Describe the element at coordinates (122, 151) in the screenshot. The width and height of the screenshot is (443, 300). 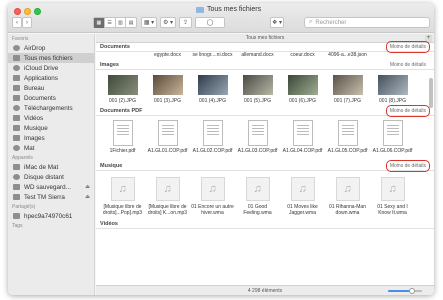
I see `file-name: 1Fichier.pdf` at that location.